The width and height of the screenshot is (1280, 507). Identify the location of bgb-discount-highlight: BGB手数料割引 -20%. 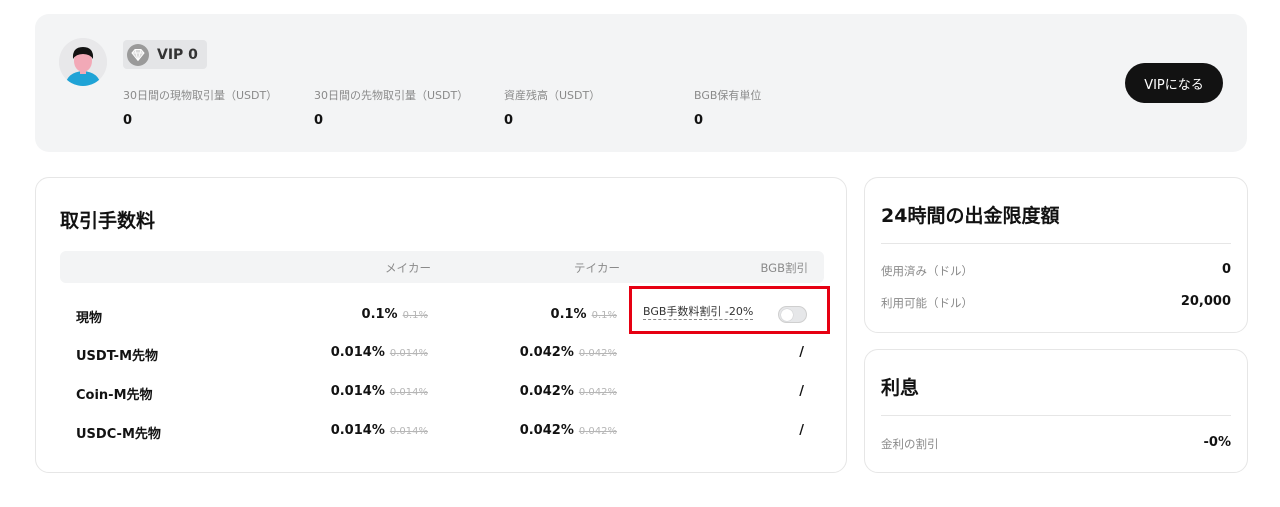
(729, 310).